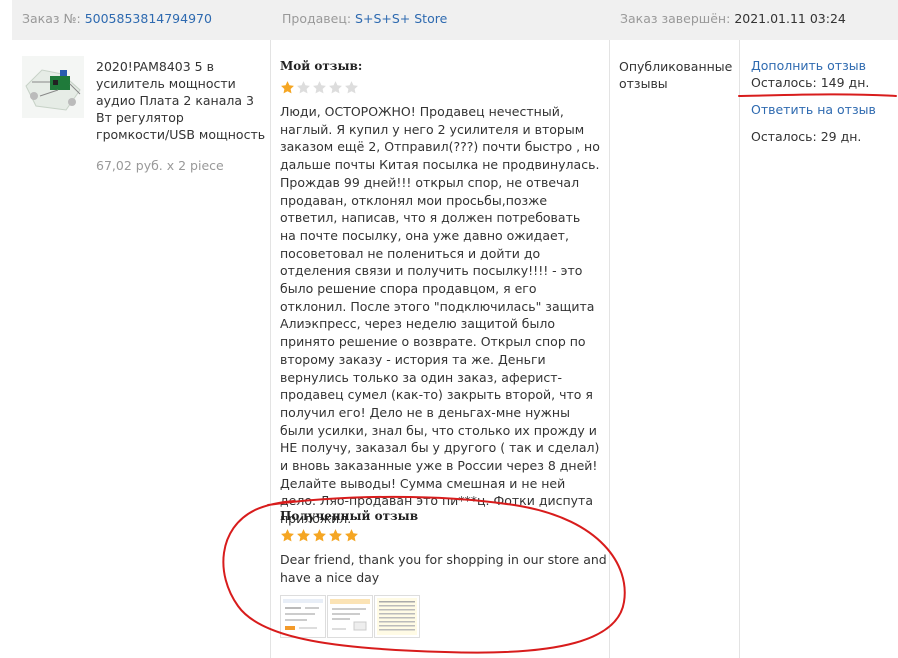 The image size is (898, 658). I want to click on order-completed-label: Заказ завершён:, so click(675, 18).